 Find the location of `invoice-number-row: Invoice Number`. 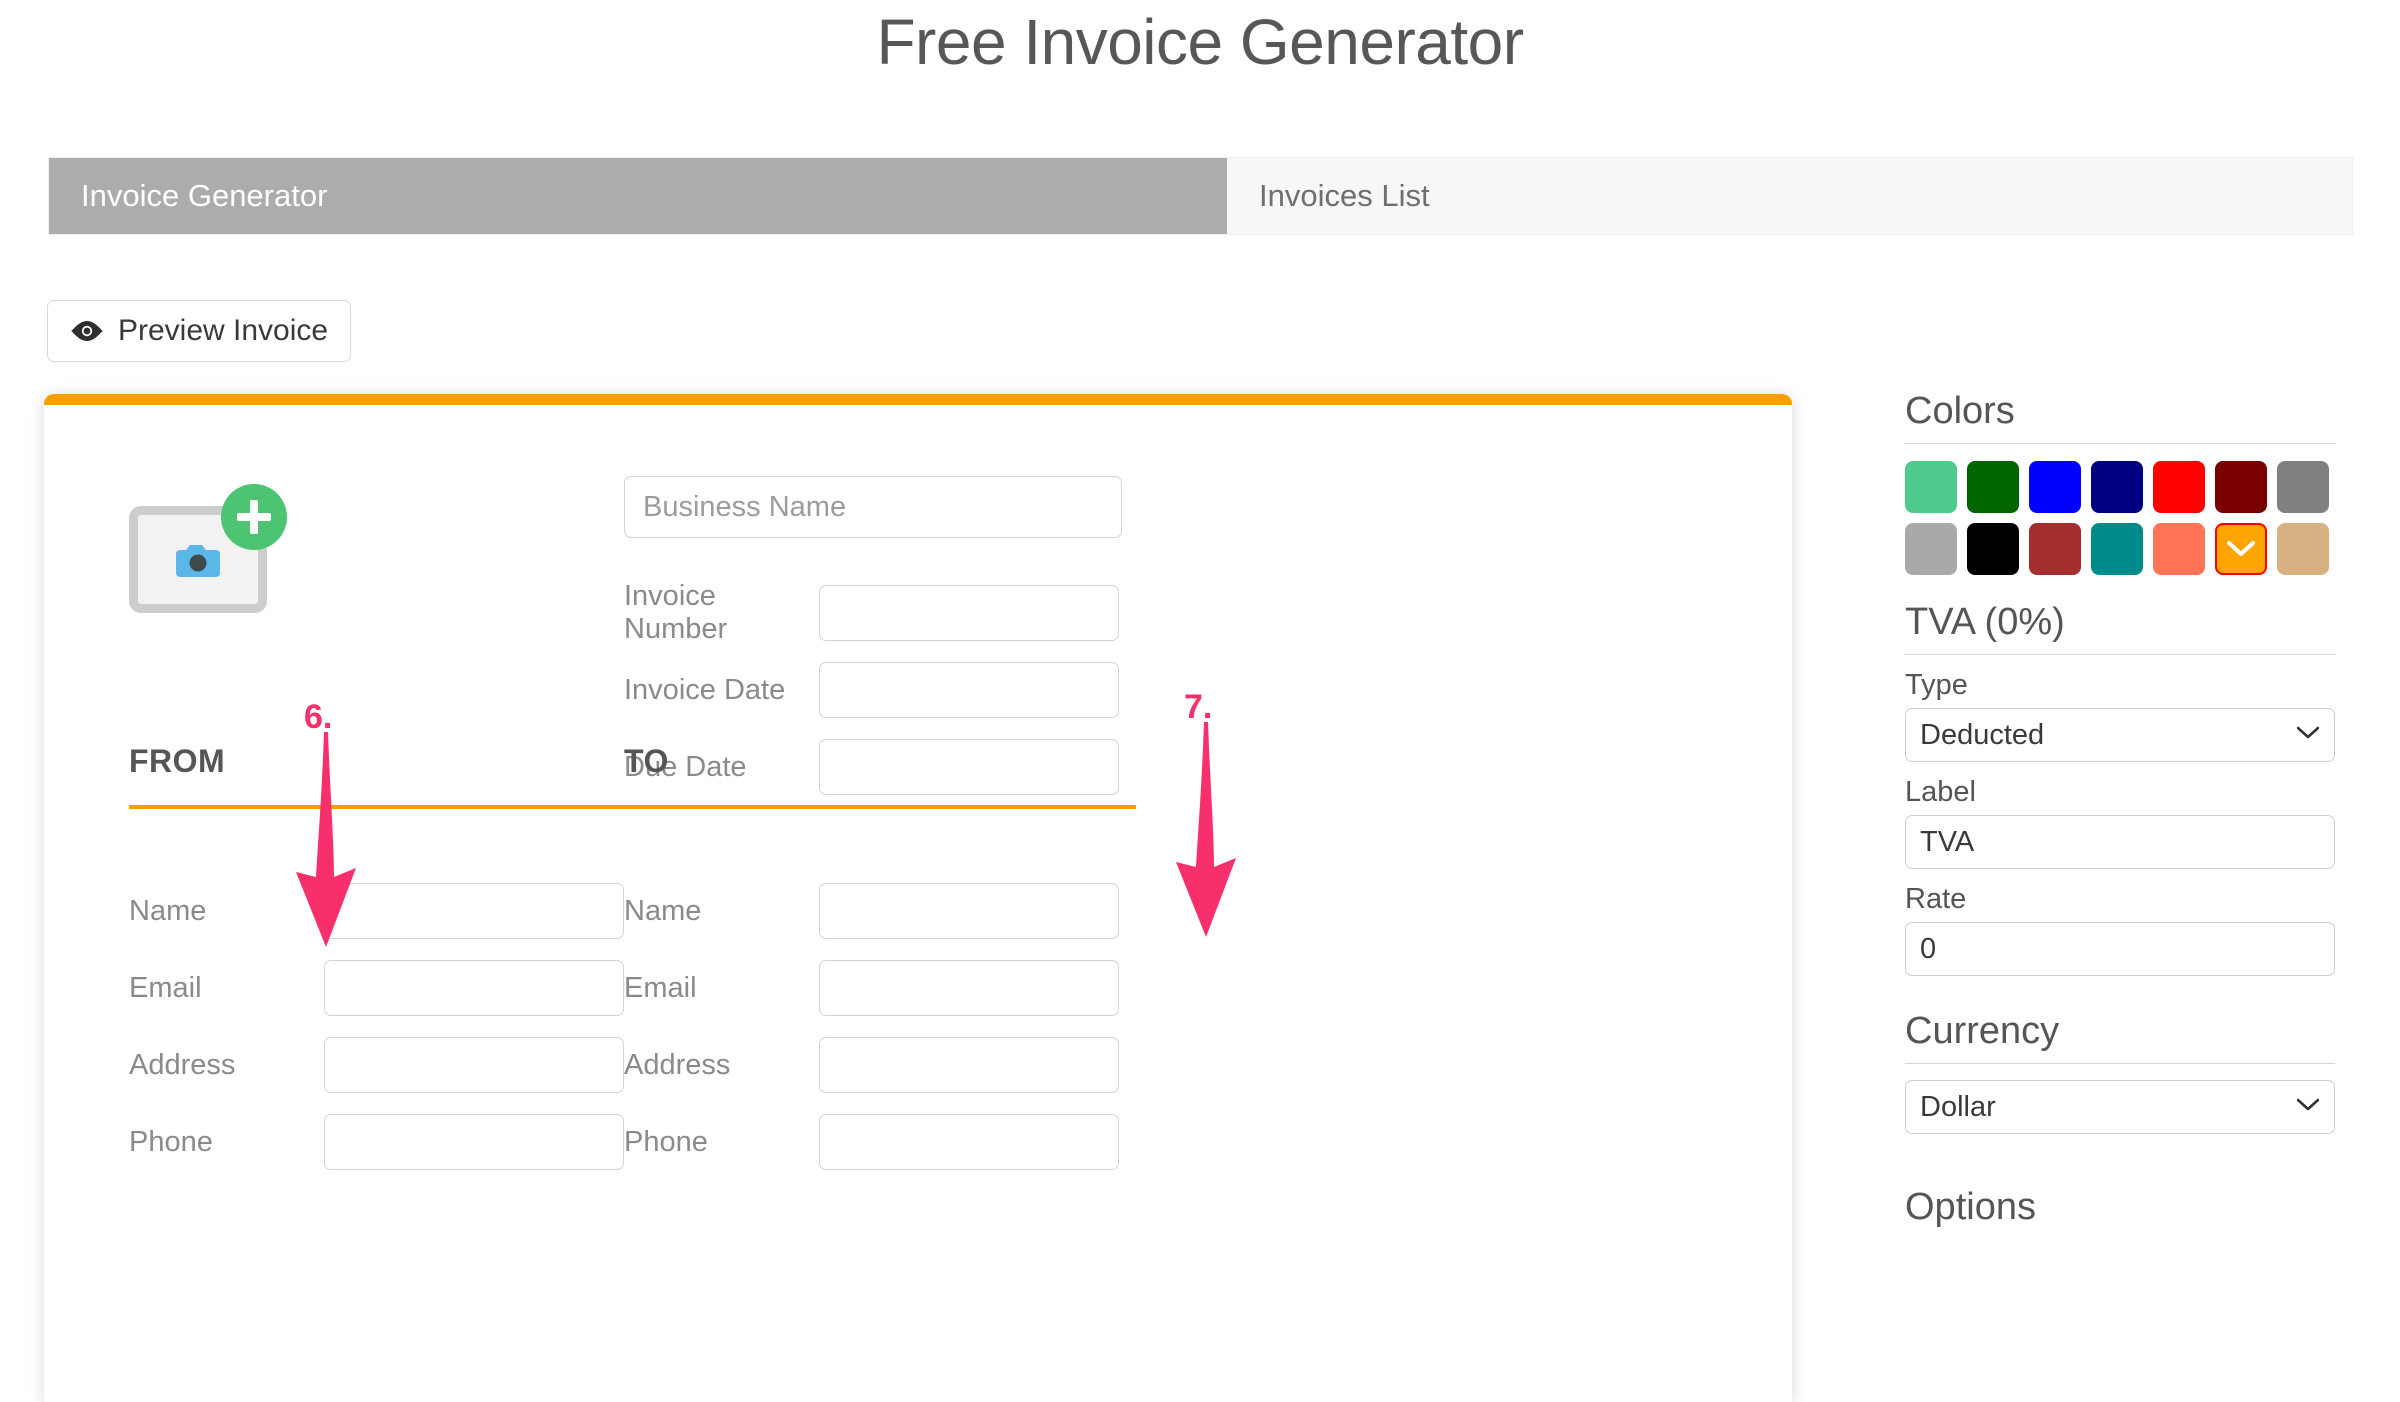

invoice-number-row: Invoice Number is located at coordinates (873, 612).